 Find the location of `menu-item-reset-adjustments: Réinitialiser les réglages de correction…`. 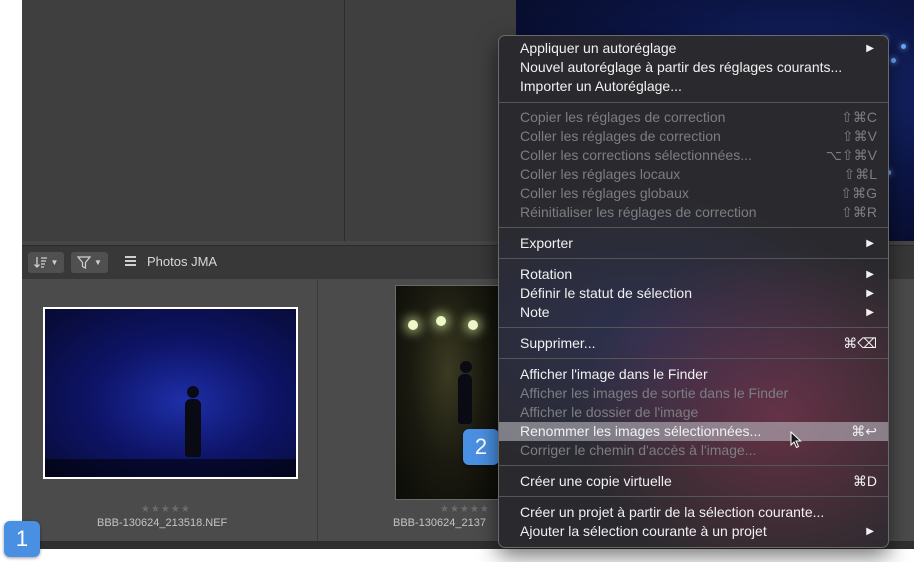

menu-item-reset-adjustments: Réinitialiser les réglages de correction… is located at coordinates (698, 212).